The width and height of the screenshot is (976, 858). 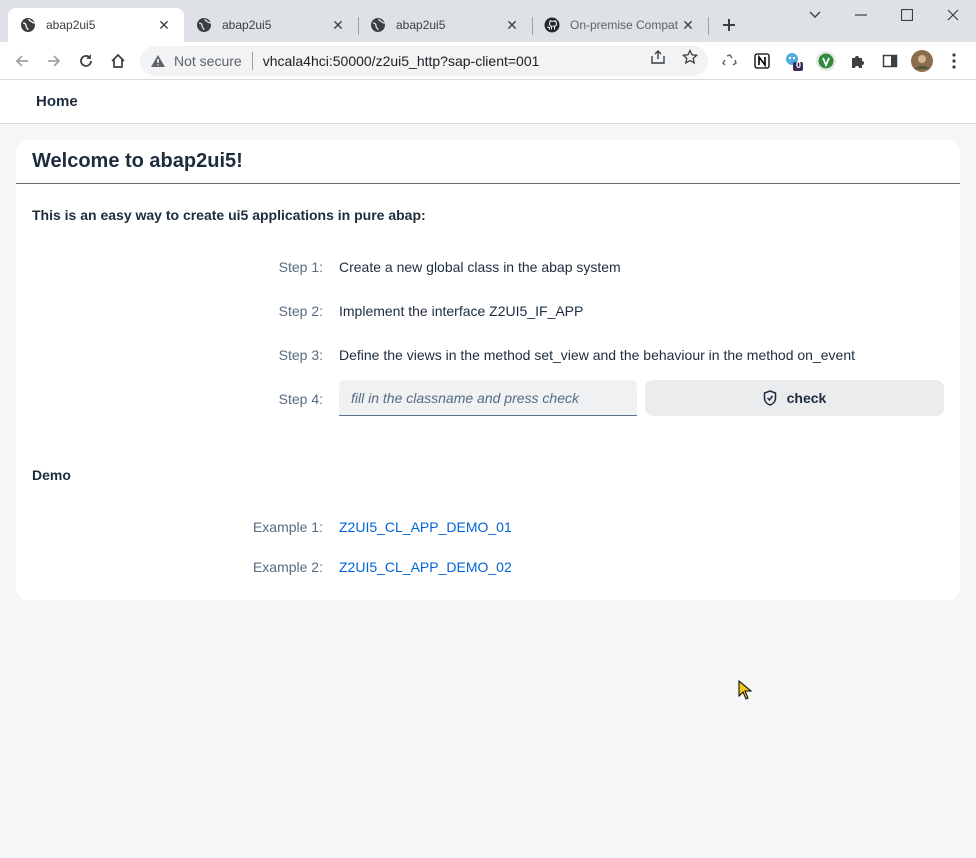 What do you see at coordinates (300, 355) in the screenshot?
I see `step-3-label: Step 3:` at bounding box center [300, 355].